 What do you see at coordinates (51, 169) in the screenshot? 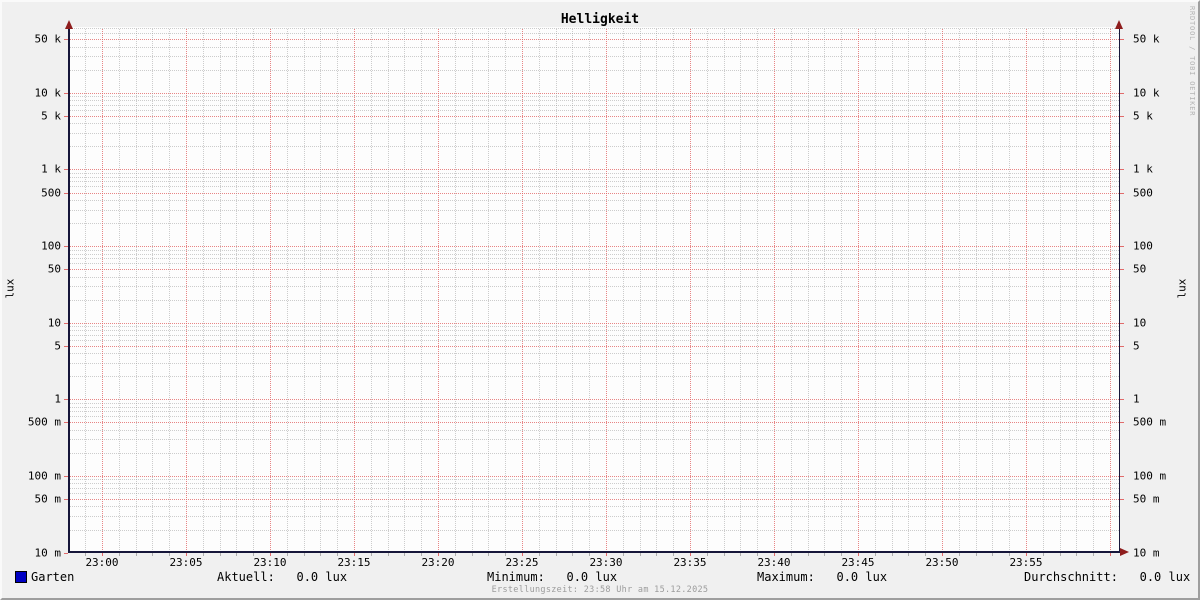
I see `y-tick-label-left: 1 k` at bounding box center [51, 169].